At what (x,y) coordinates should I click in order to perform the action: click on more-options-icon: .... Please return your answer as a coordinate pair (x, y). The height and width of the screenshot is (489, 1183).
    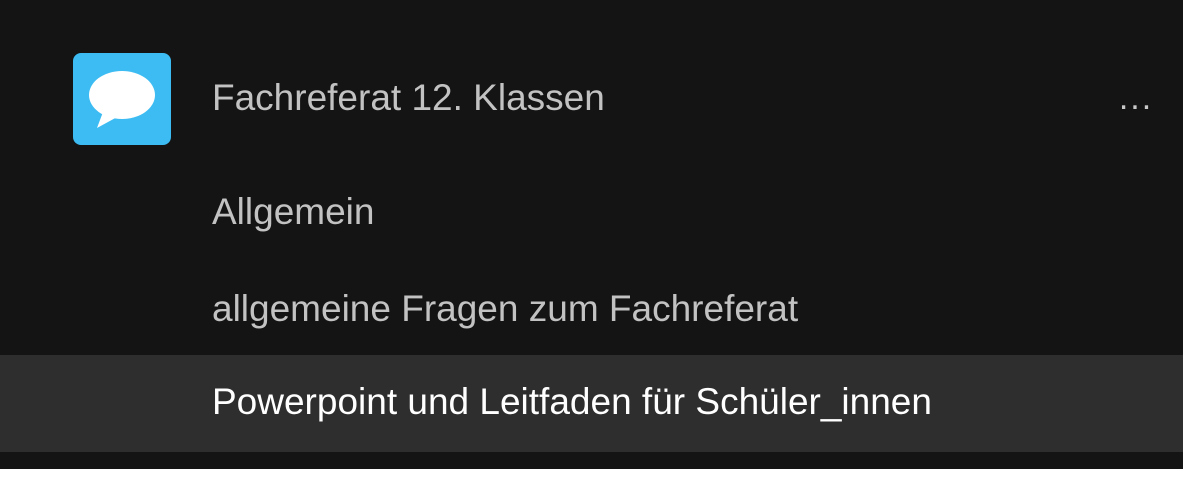
    Looking at the image, I should click on (1136, 98).